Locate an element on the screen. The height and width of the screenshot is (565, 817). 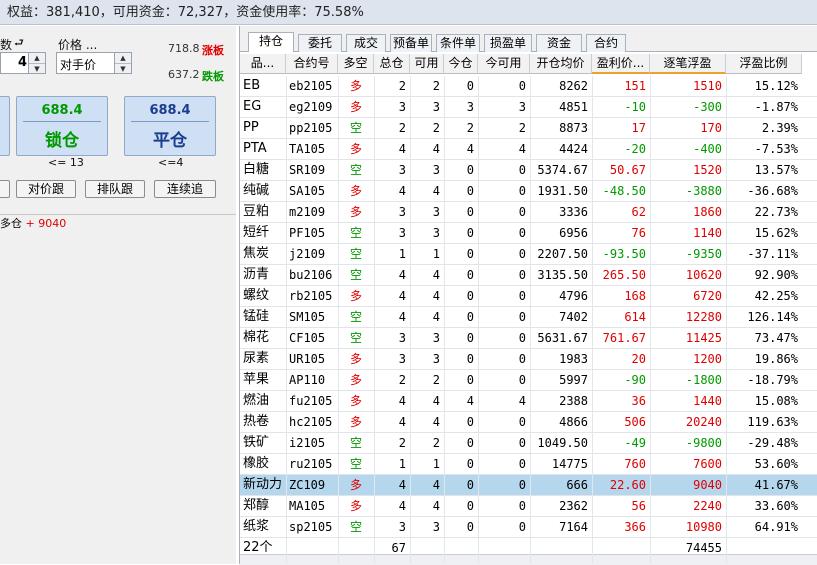
cell-pnl: -9350 is located at coordinates (703, 254).